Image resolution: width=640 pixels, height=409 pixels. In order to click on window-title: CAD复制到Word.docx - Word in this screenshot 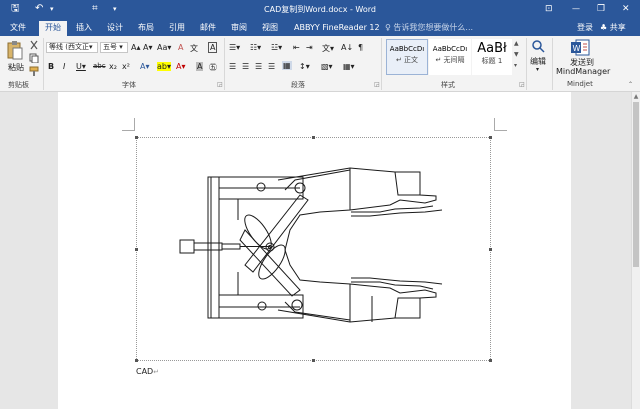, I will do `click(320, 9)`.